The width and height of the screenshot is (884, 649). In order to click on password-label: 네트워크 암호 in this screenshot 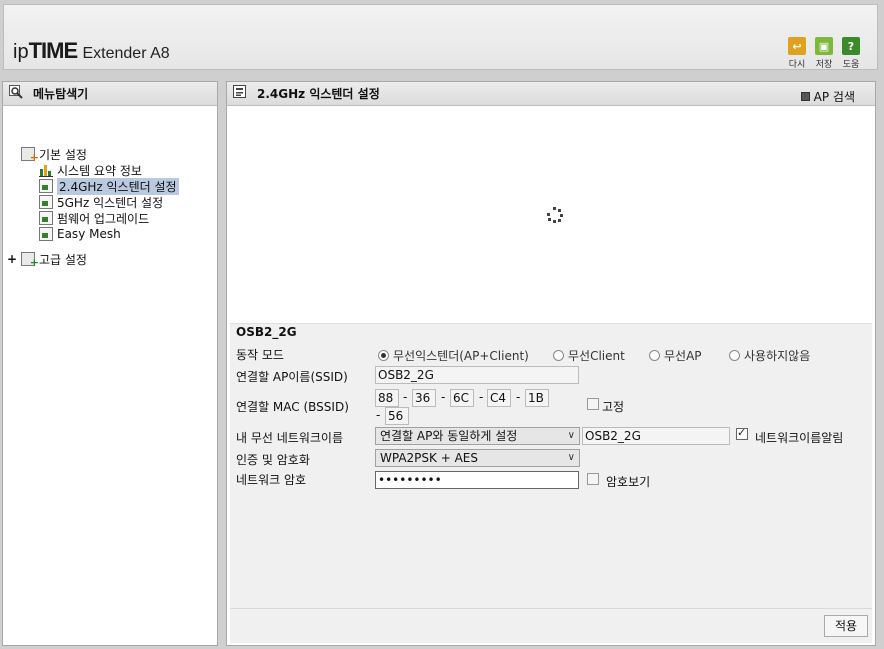, I will do `click(271, 480)`.